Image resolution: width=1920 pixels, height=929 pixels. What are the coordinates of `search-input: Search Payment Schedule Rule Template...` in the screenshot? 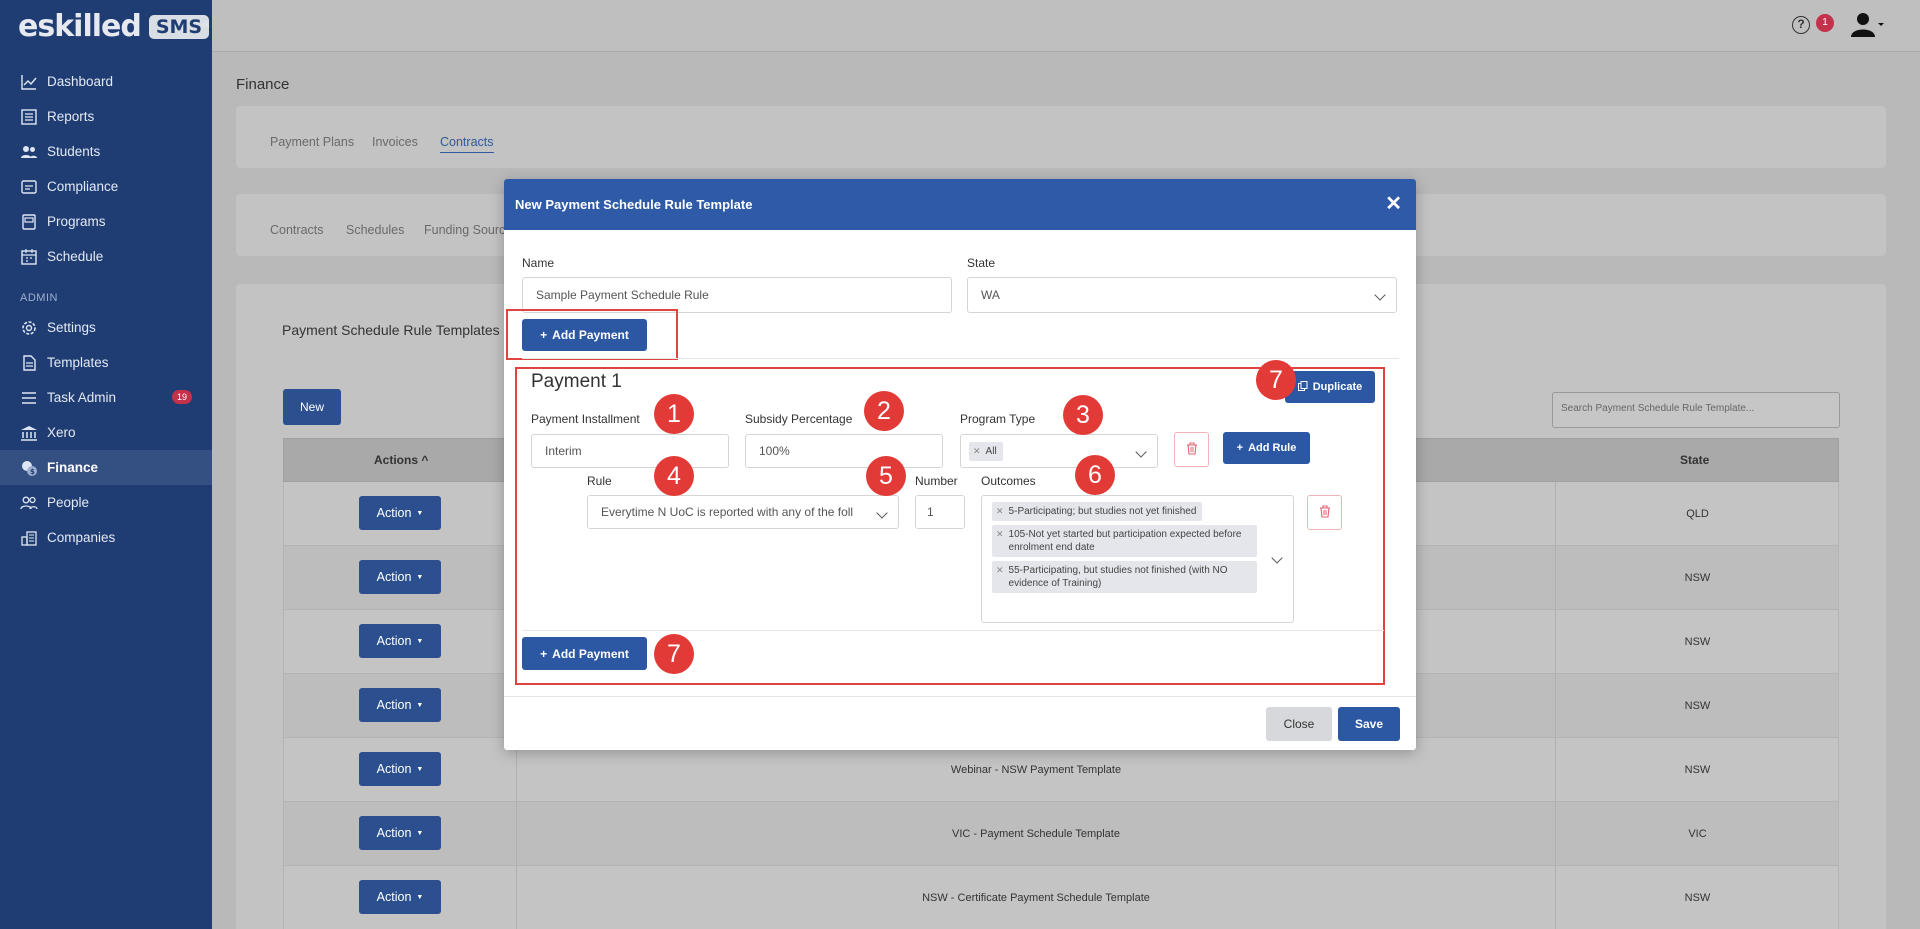 It's located at (1696, 410).